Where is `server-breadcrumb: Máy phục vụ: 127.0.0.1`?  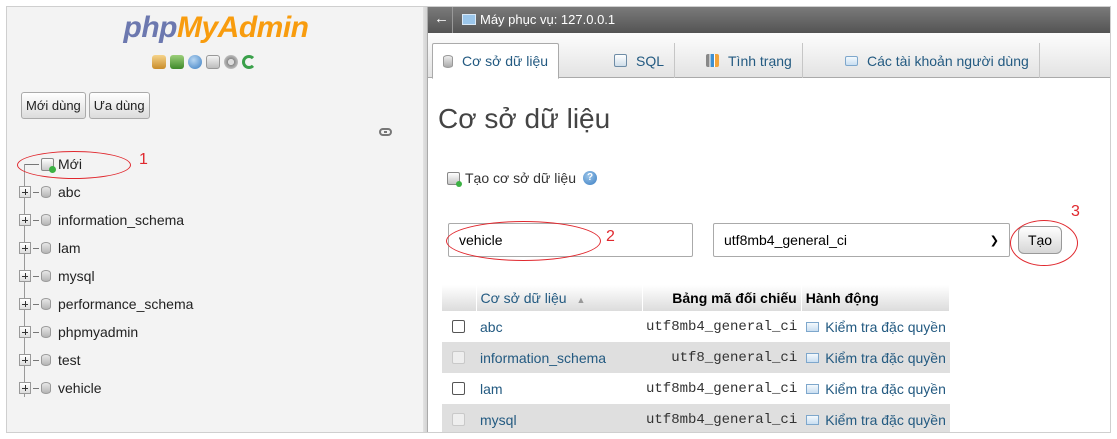
server-breadcrumb: Máy phục vụ: 127.0.0.1 is located at coordinates (547, 19).